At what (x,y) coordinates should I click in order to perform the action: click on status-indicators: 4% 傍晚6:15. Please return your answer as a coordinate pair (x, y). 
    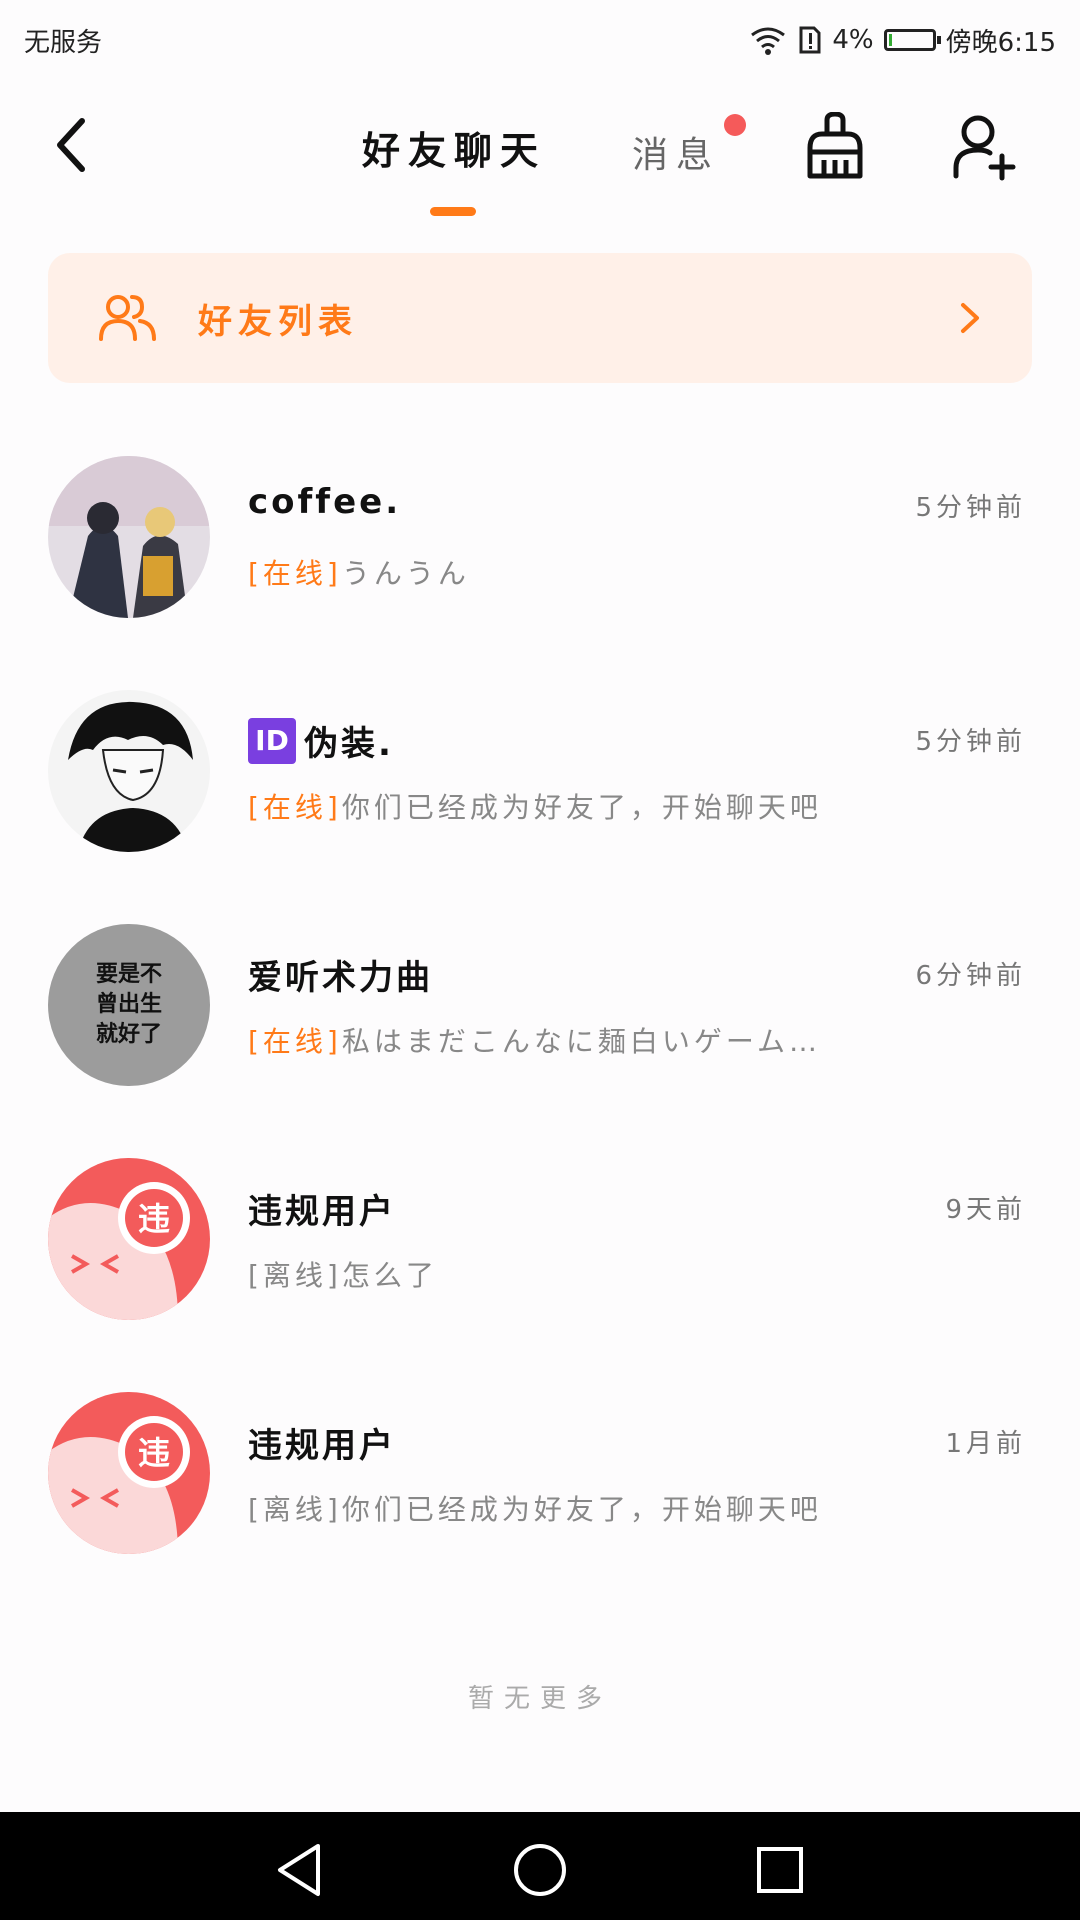
    Looking at the image, I should click on (902, 40).